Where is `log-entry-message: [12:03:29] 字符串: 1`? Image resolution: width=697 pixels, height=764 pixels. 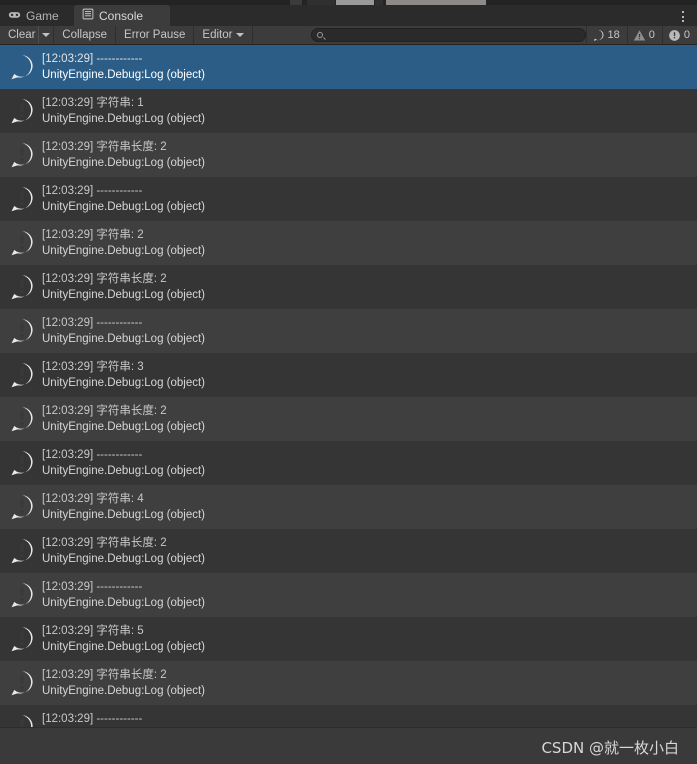 log-entry-message: [12:03:29] 字符串: 1 is located at coordinates (93, 103).